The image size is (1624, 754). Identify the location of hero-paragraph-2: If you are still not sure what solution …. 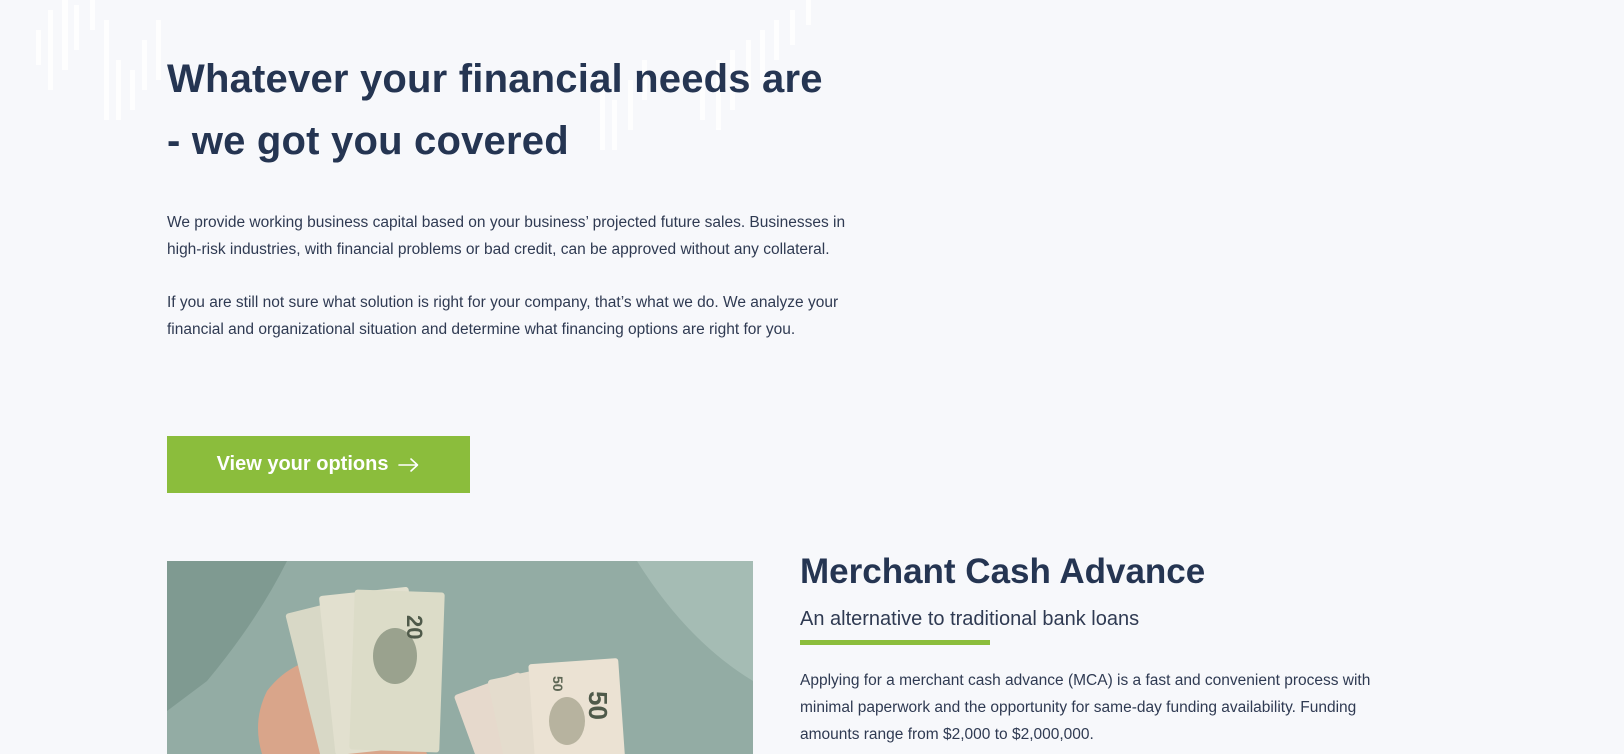
(503, 316).